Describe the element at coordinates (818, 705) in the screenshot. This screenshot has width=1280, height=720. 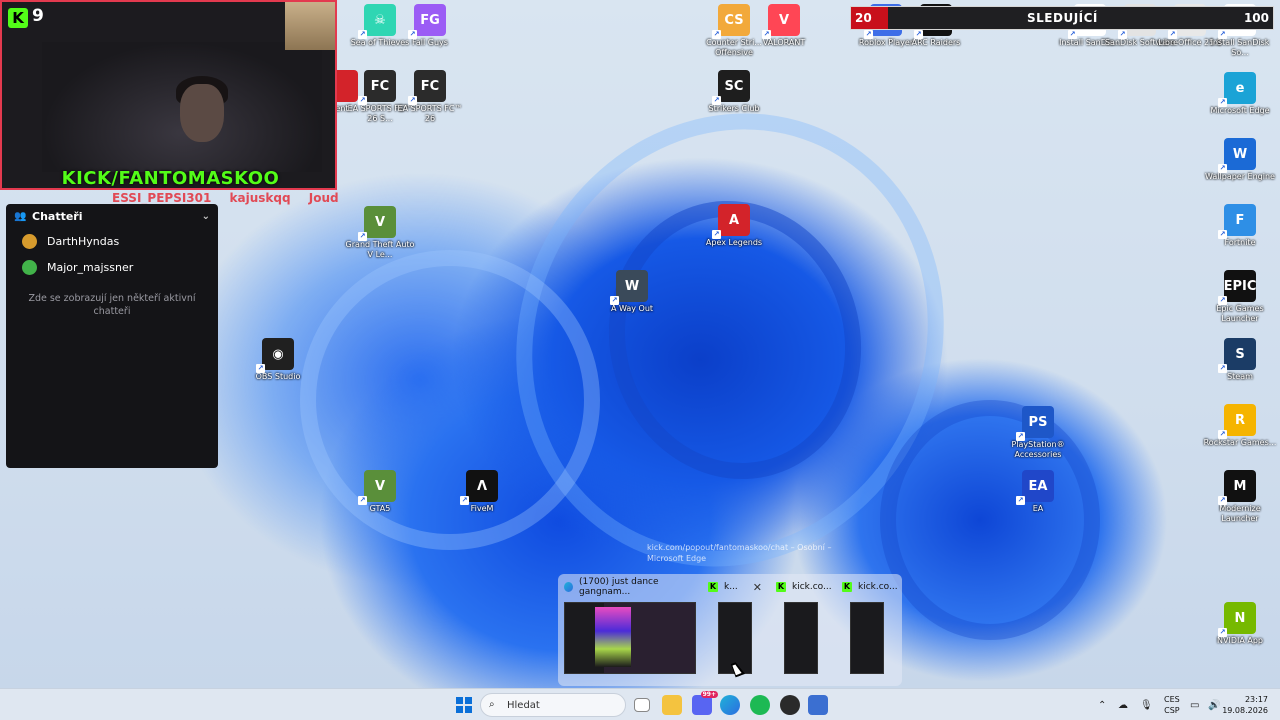
I see `rocket-league-icon` at that location.